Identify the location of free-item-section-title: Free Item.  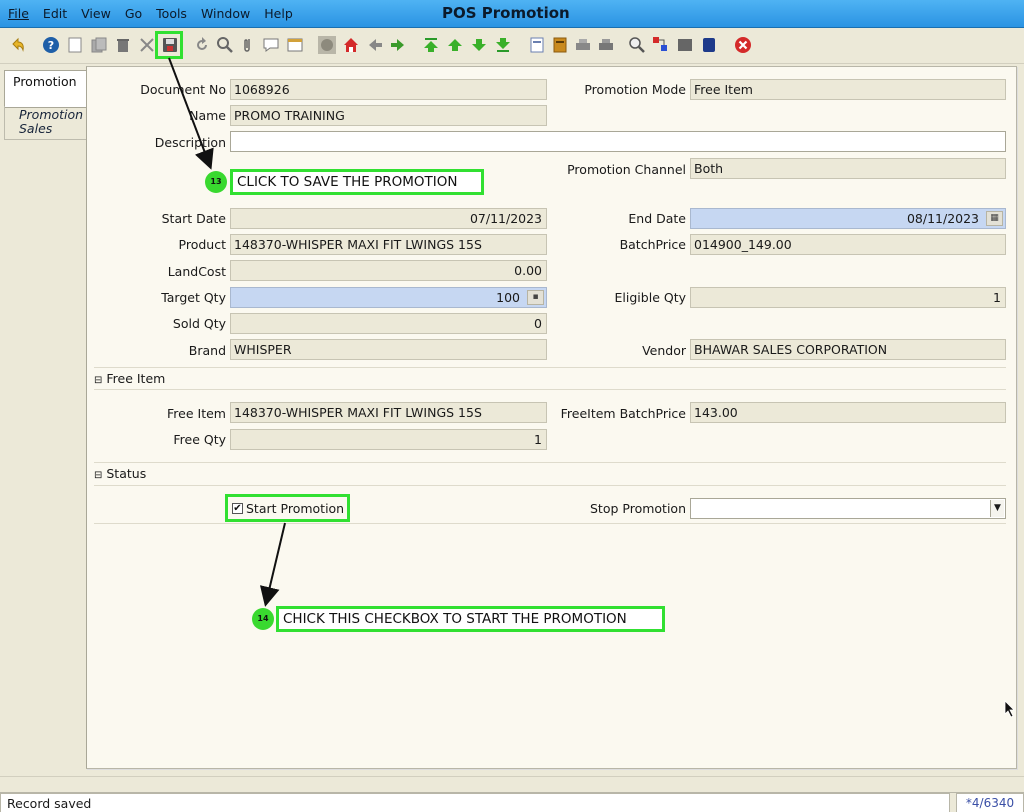
(136, 378).